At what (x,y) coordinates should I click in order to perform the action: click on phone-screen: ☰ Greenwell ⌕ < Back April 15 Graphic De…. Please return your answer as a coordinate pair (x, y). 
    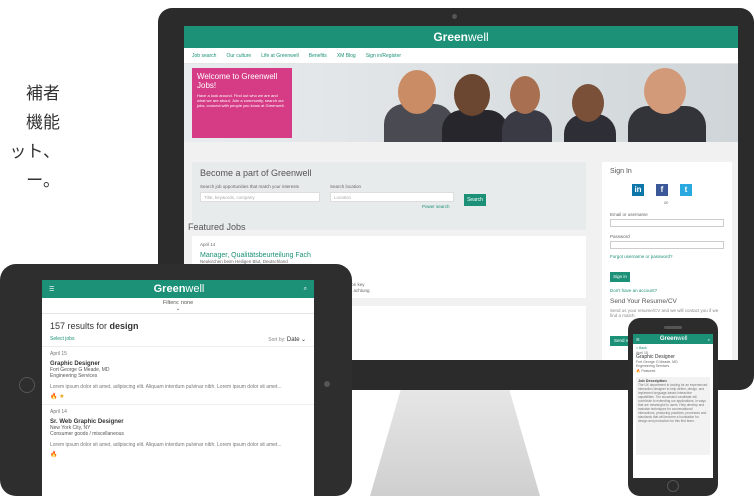
    Looking at the image, I should click on (673, 406).